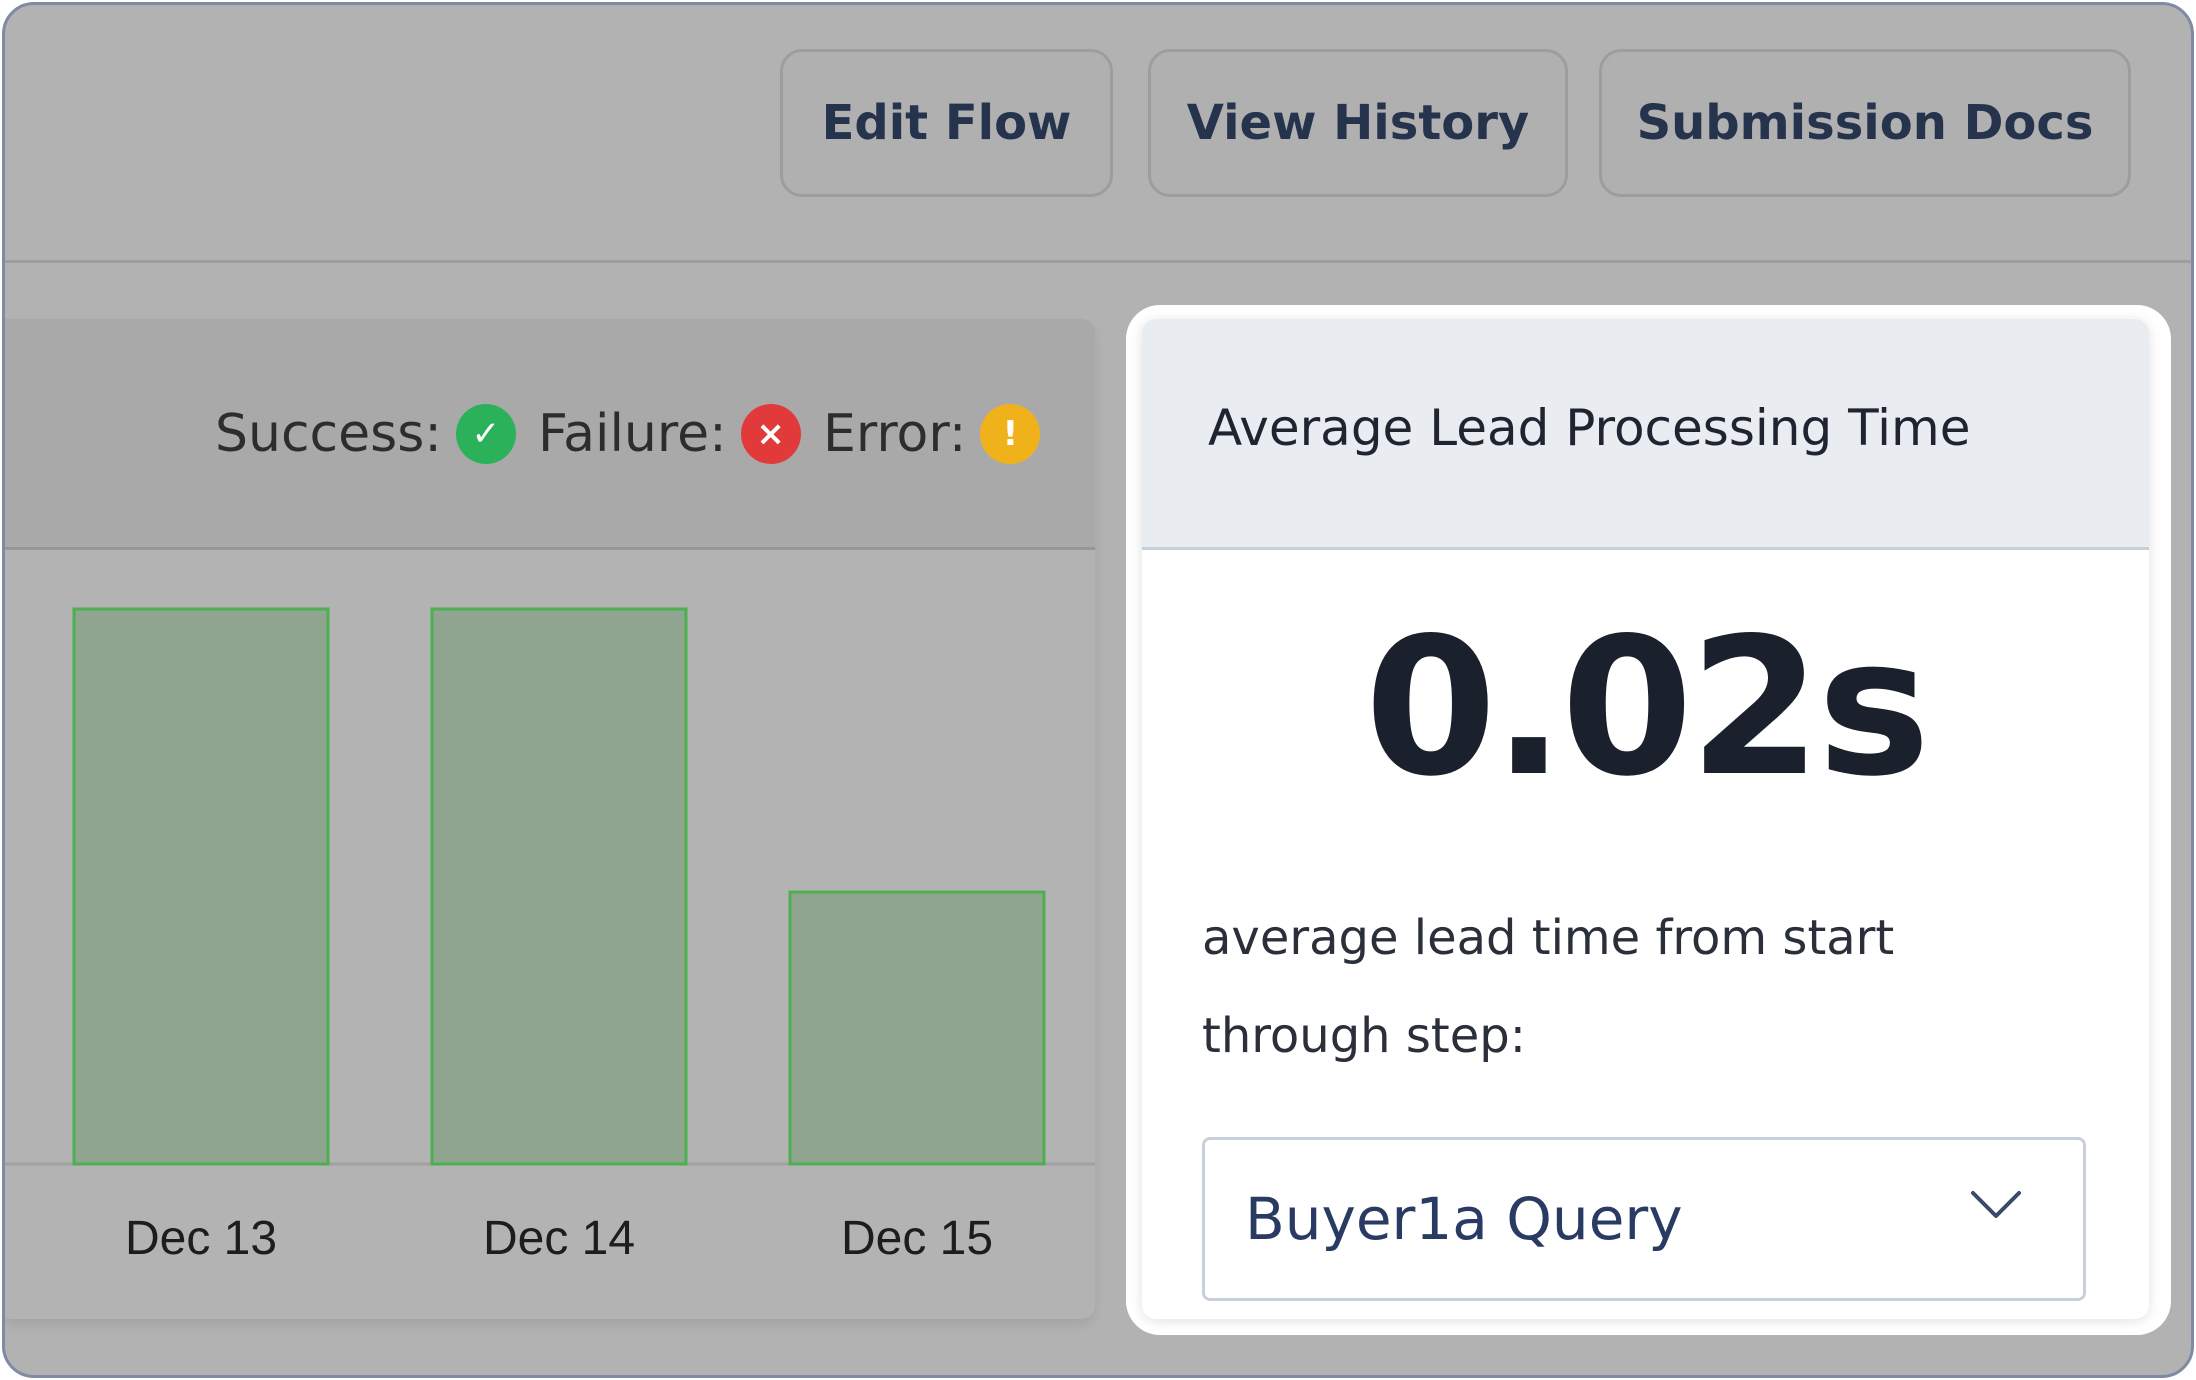 The width and height of the screenshot is (2196, 1380). What do you see at coordinates (201, 1238) in the screenshot?
I see `chart-x-tick-label: Dec 13` at bounding box center [201, 1238].